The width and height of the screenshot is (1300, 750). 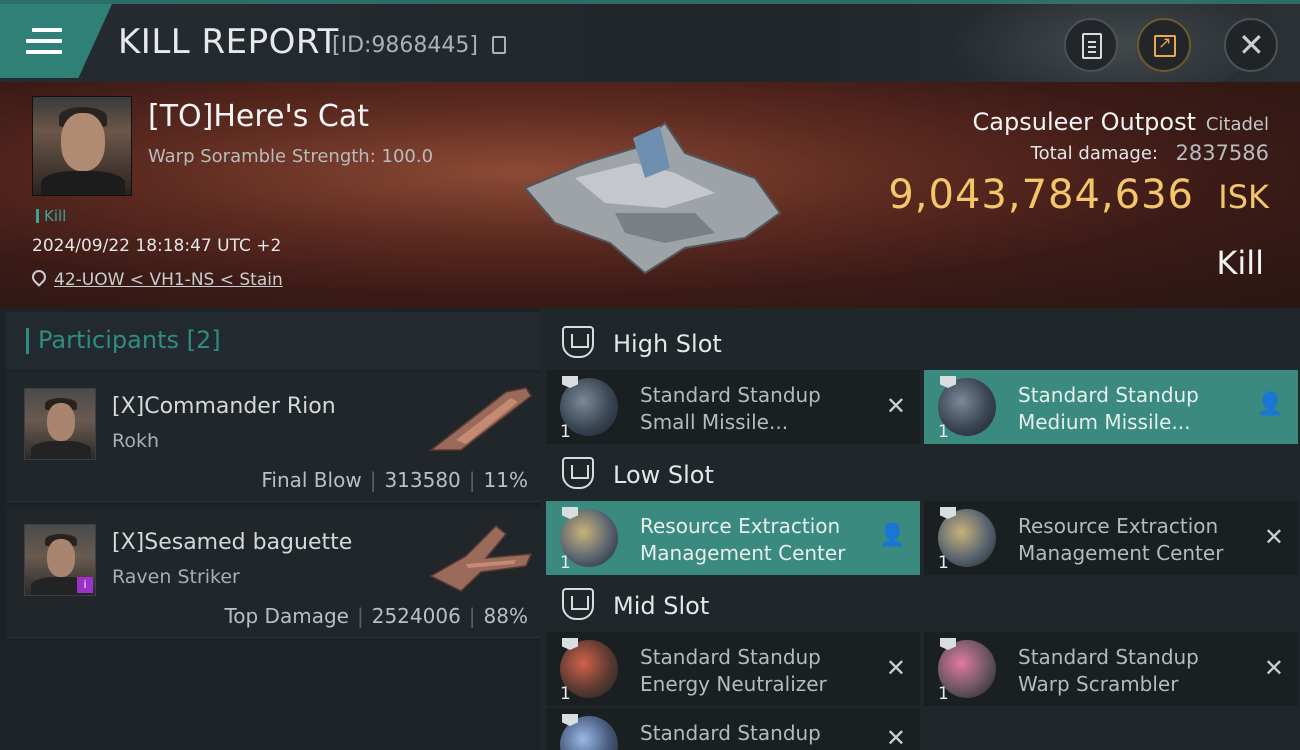 What do you see at coordinates (82, 146) in the screenshot?
I see `victim-avatar` at bounding box center [82, 146].